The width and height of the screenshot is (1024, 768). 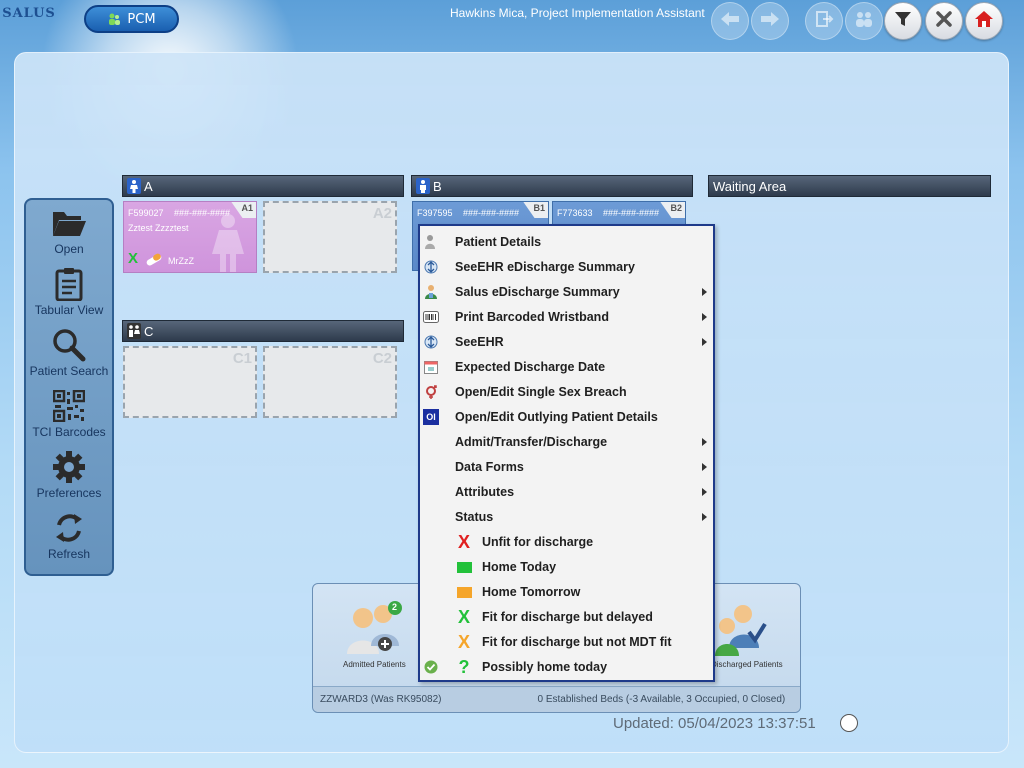 I want to click on bed-c2: C2, so click(x=330, y=382).